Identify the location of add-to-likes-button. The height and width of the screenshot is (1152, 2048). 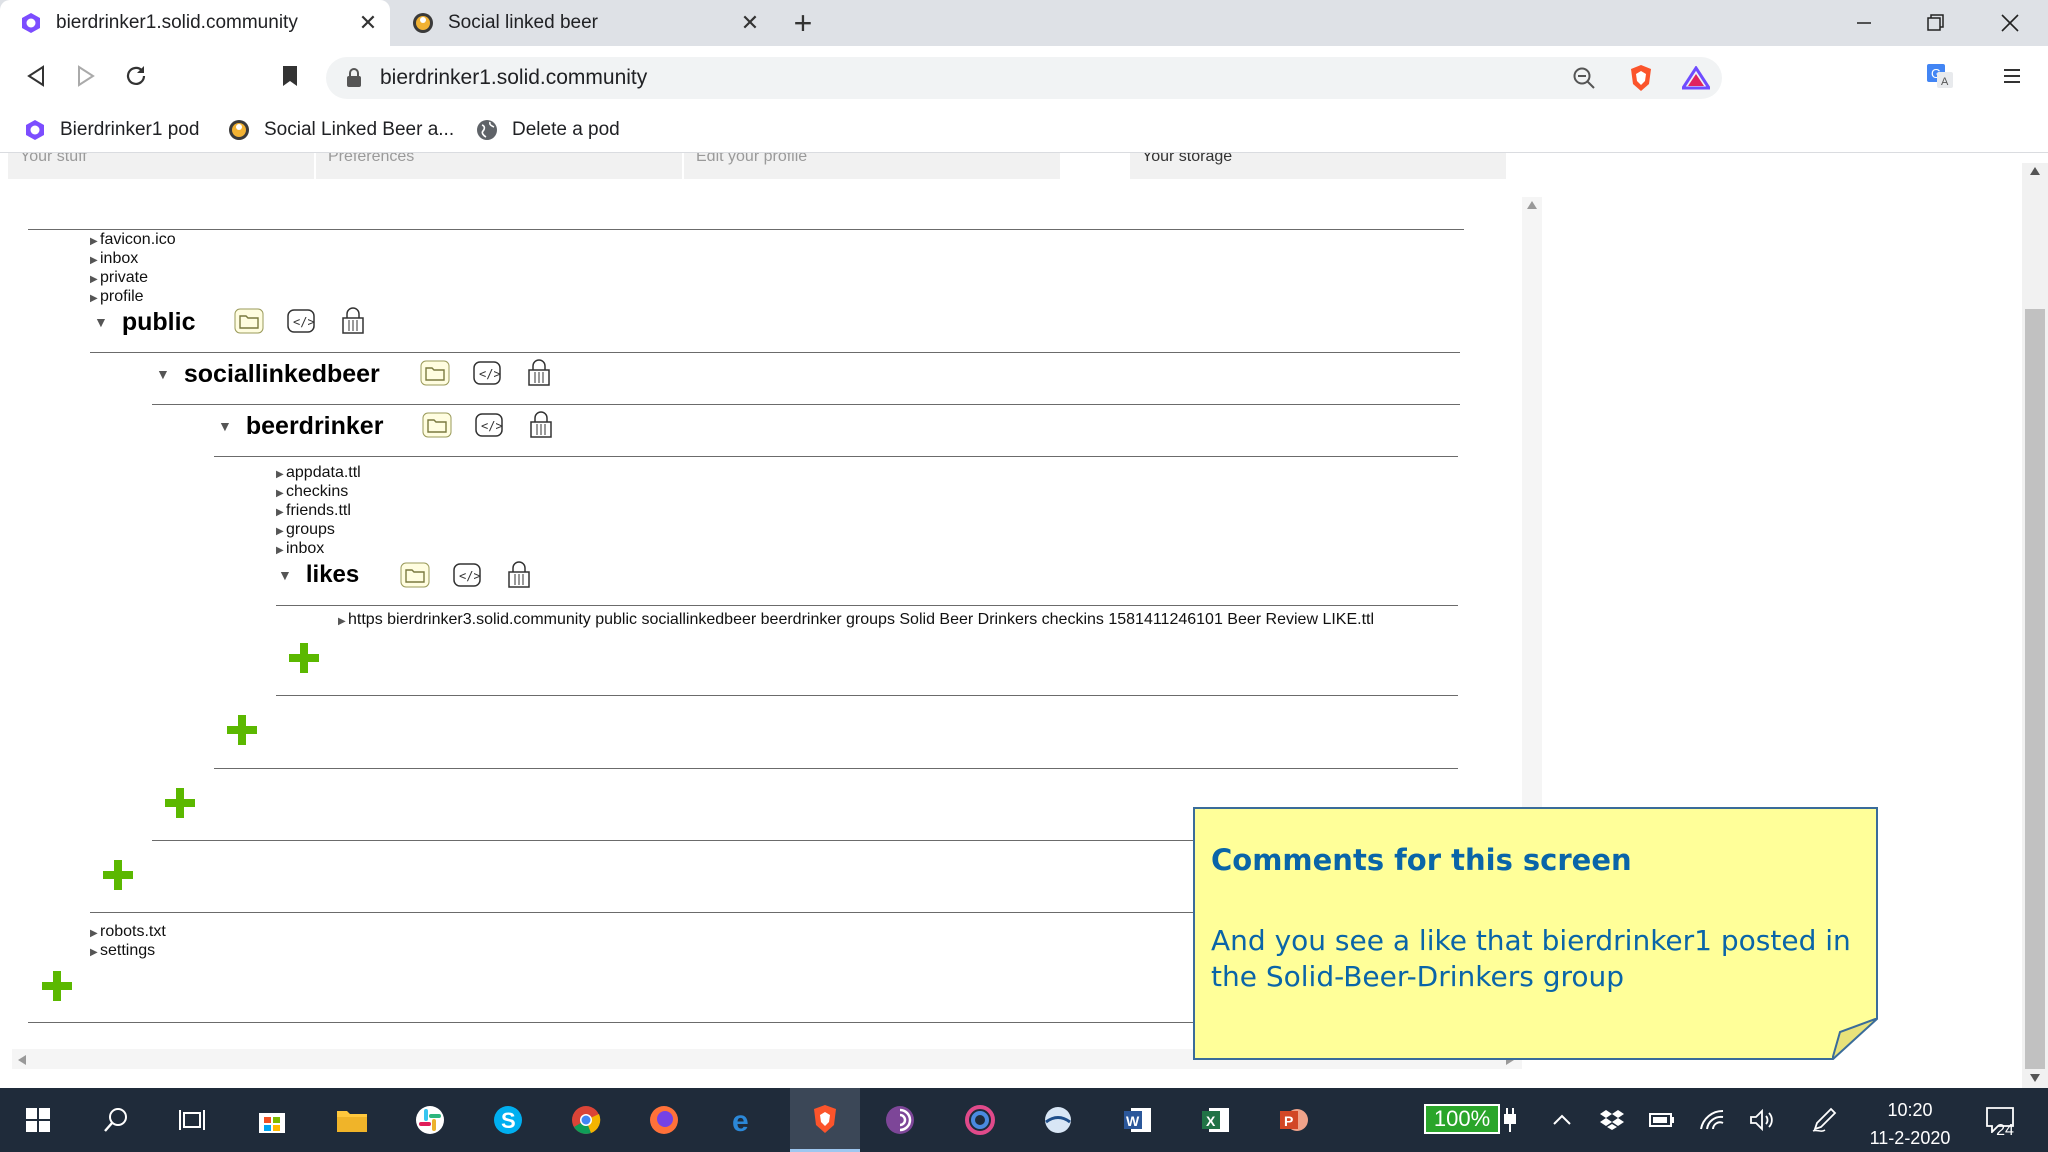
(304, 658).